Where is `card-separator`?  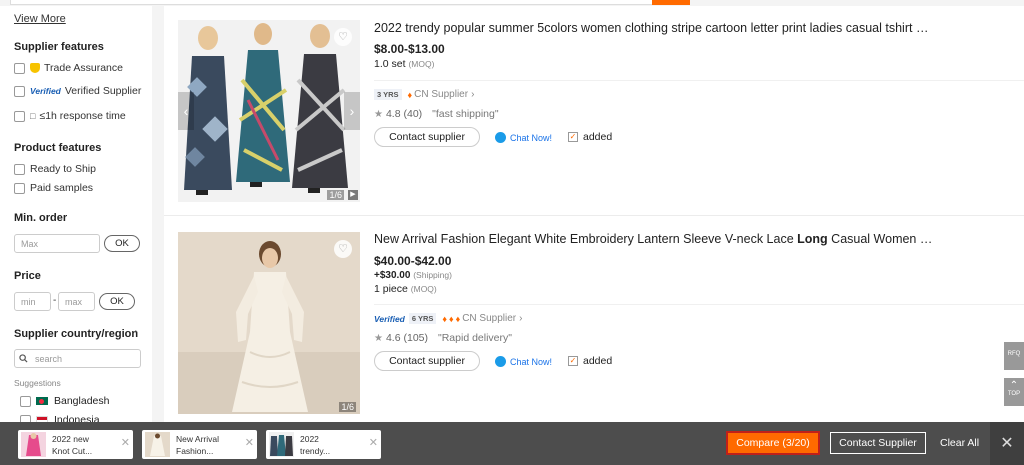 card-separator is located at coordinates (594, 215).